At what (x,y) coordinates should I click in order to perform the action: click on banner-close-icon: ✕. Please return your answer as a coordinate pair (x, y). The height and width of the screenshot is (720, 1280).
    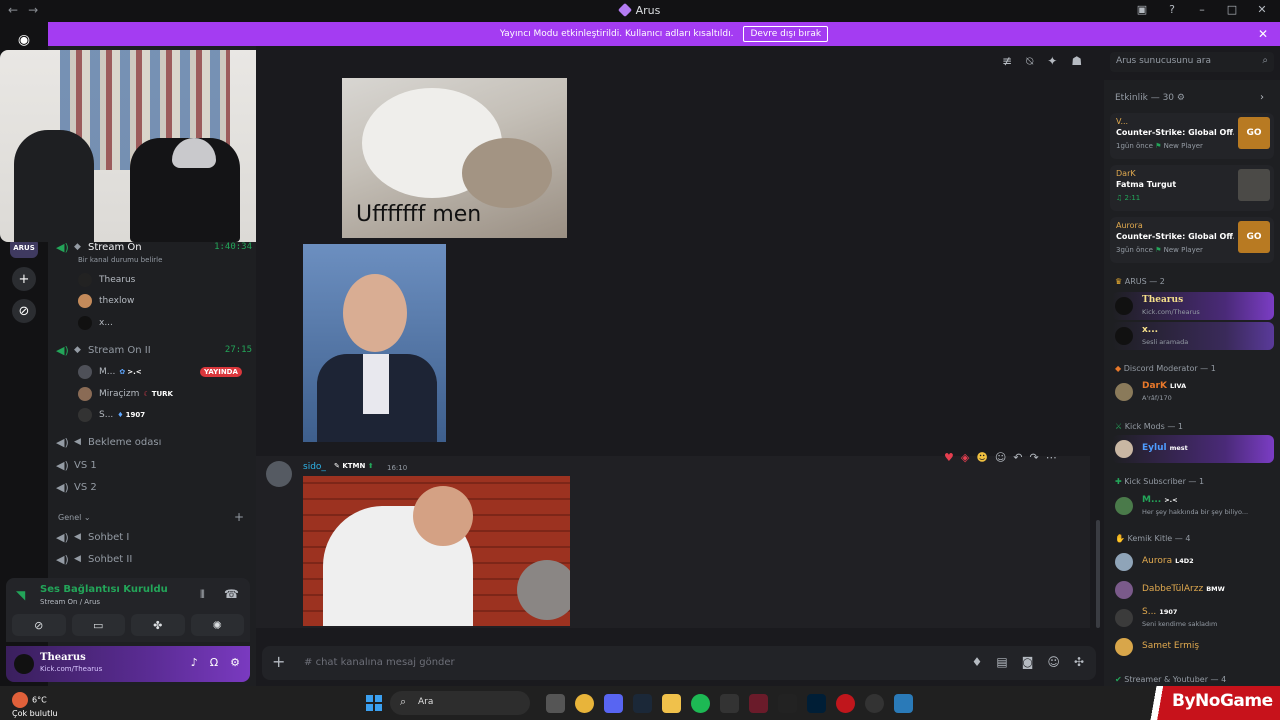
    Looking at the image, I should click on (1263, 34).